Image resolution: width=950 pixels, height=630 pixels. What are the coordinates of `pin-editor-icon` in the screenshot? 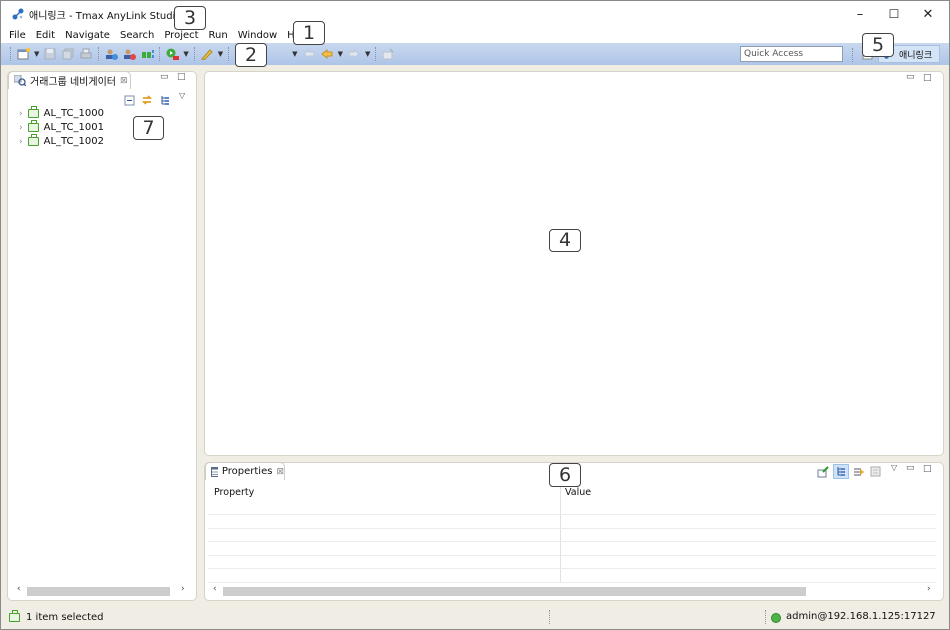 It's located at (388, 54).